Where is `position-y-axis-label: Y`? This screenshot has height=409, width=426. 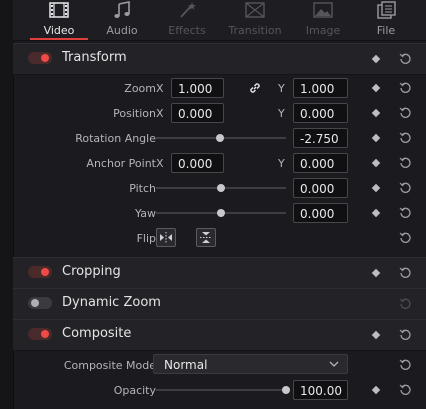
position-y-axis-label: Y is located at coordinates (281, 113).